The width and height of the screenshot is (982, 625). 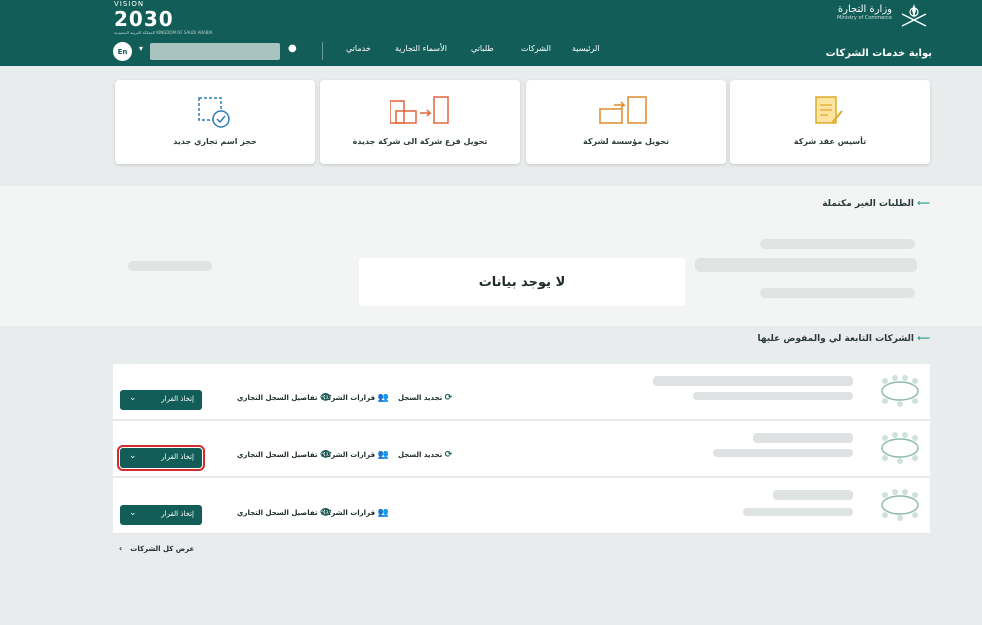 What do you see at coordinates (829, 110) in the screenshot?
I see `contract-icon` at bounding box center [829, 110].